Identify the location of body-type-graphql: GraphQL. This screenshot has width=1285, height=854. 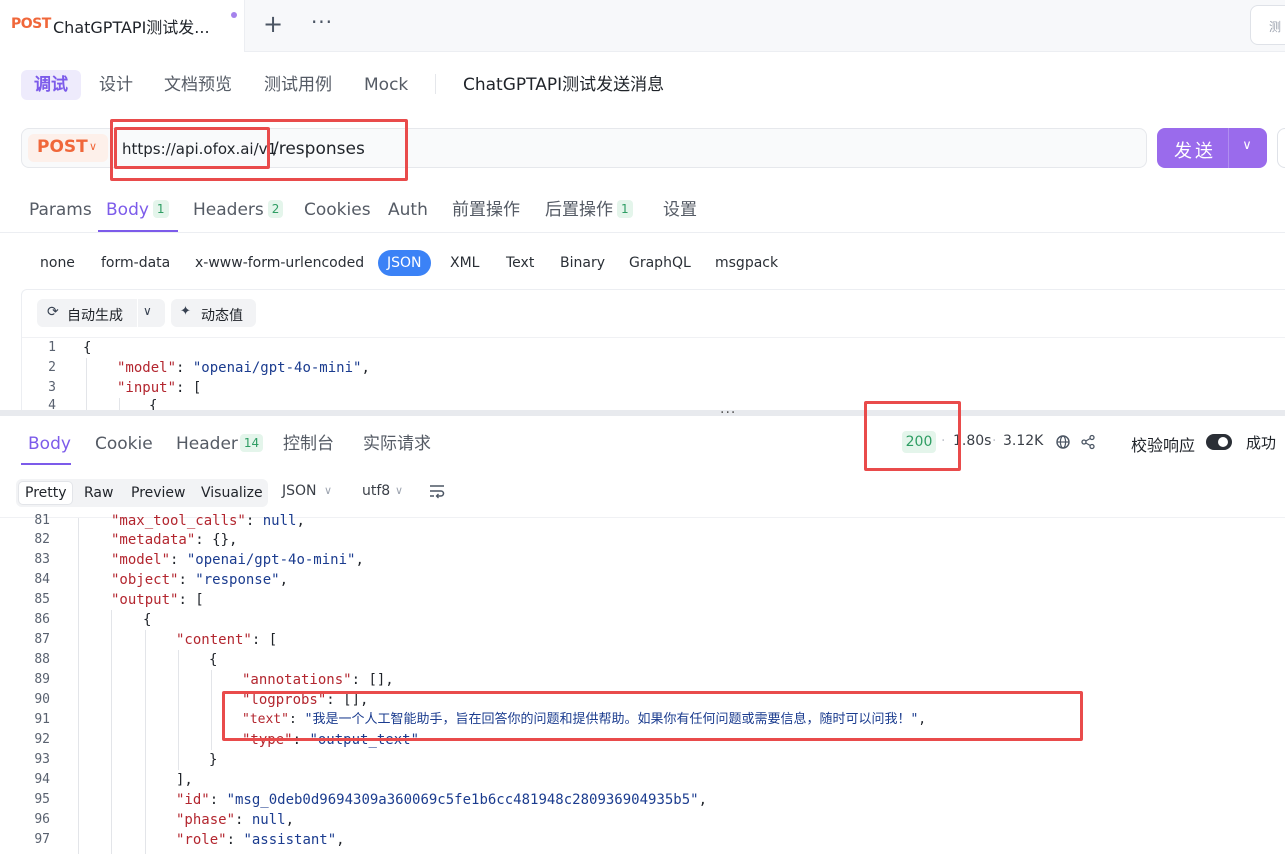
(660, 263).